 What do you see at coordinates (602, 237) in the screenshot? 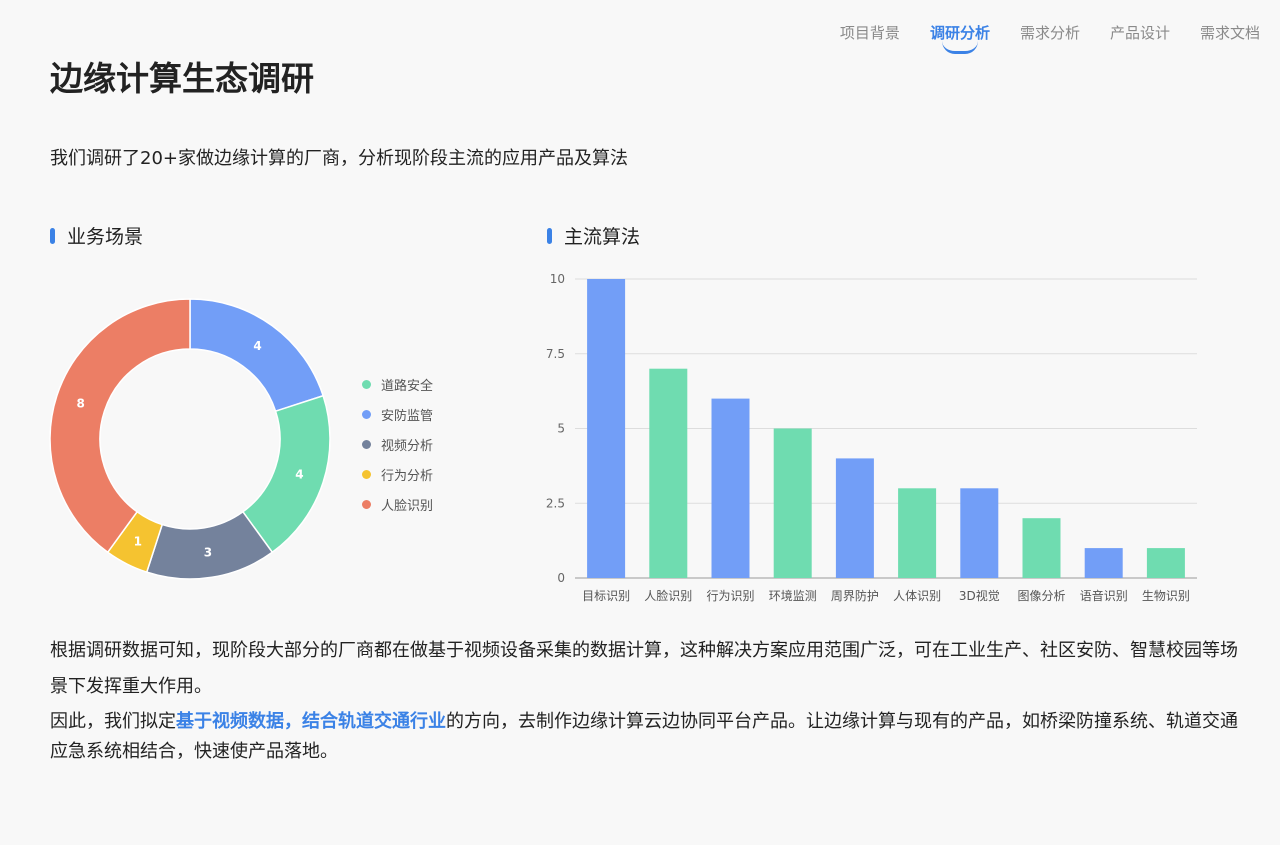
I see `section-title-text: 主流算法` at bounding box center [602, 237].